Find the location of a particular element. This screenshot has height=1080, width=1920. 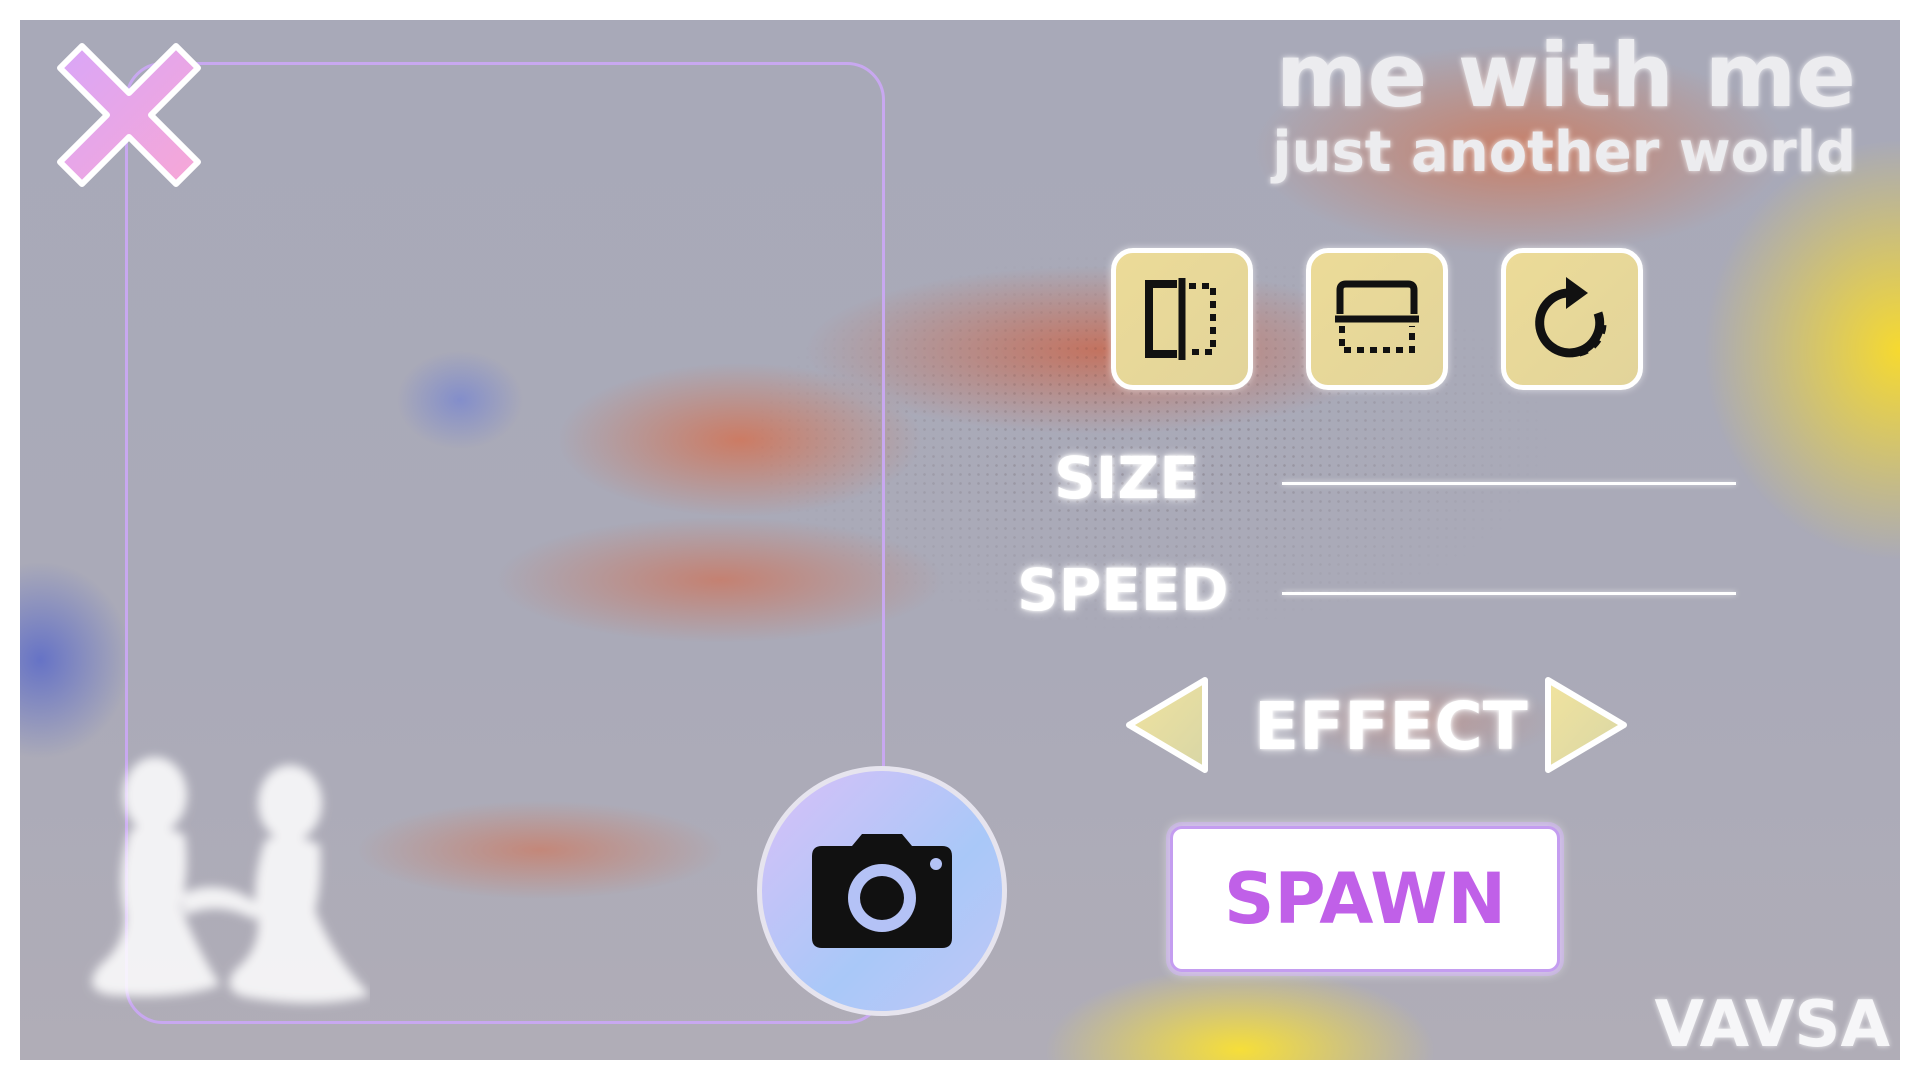

flip-vertical-button is located at coordinates (1377, 319).